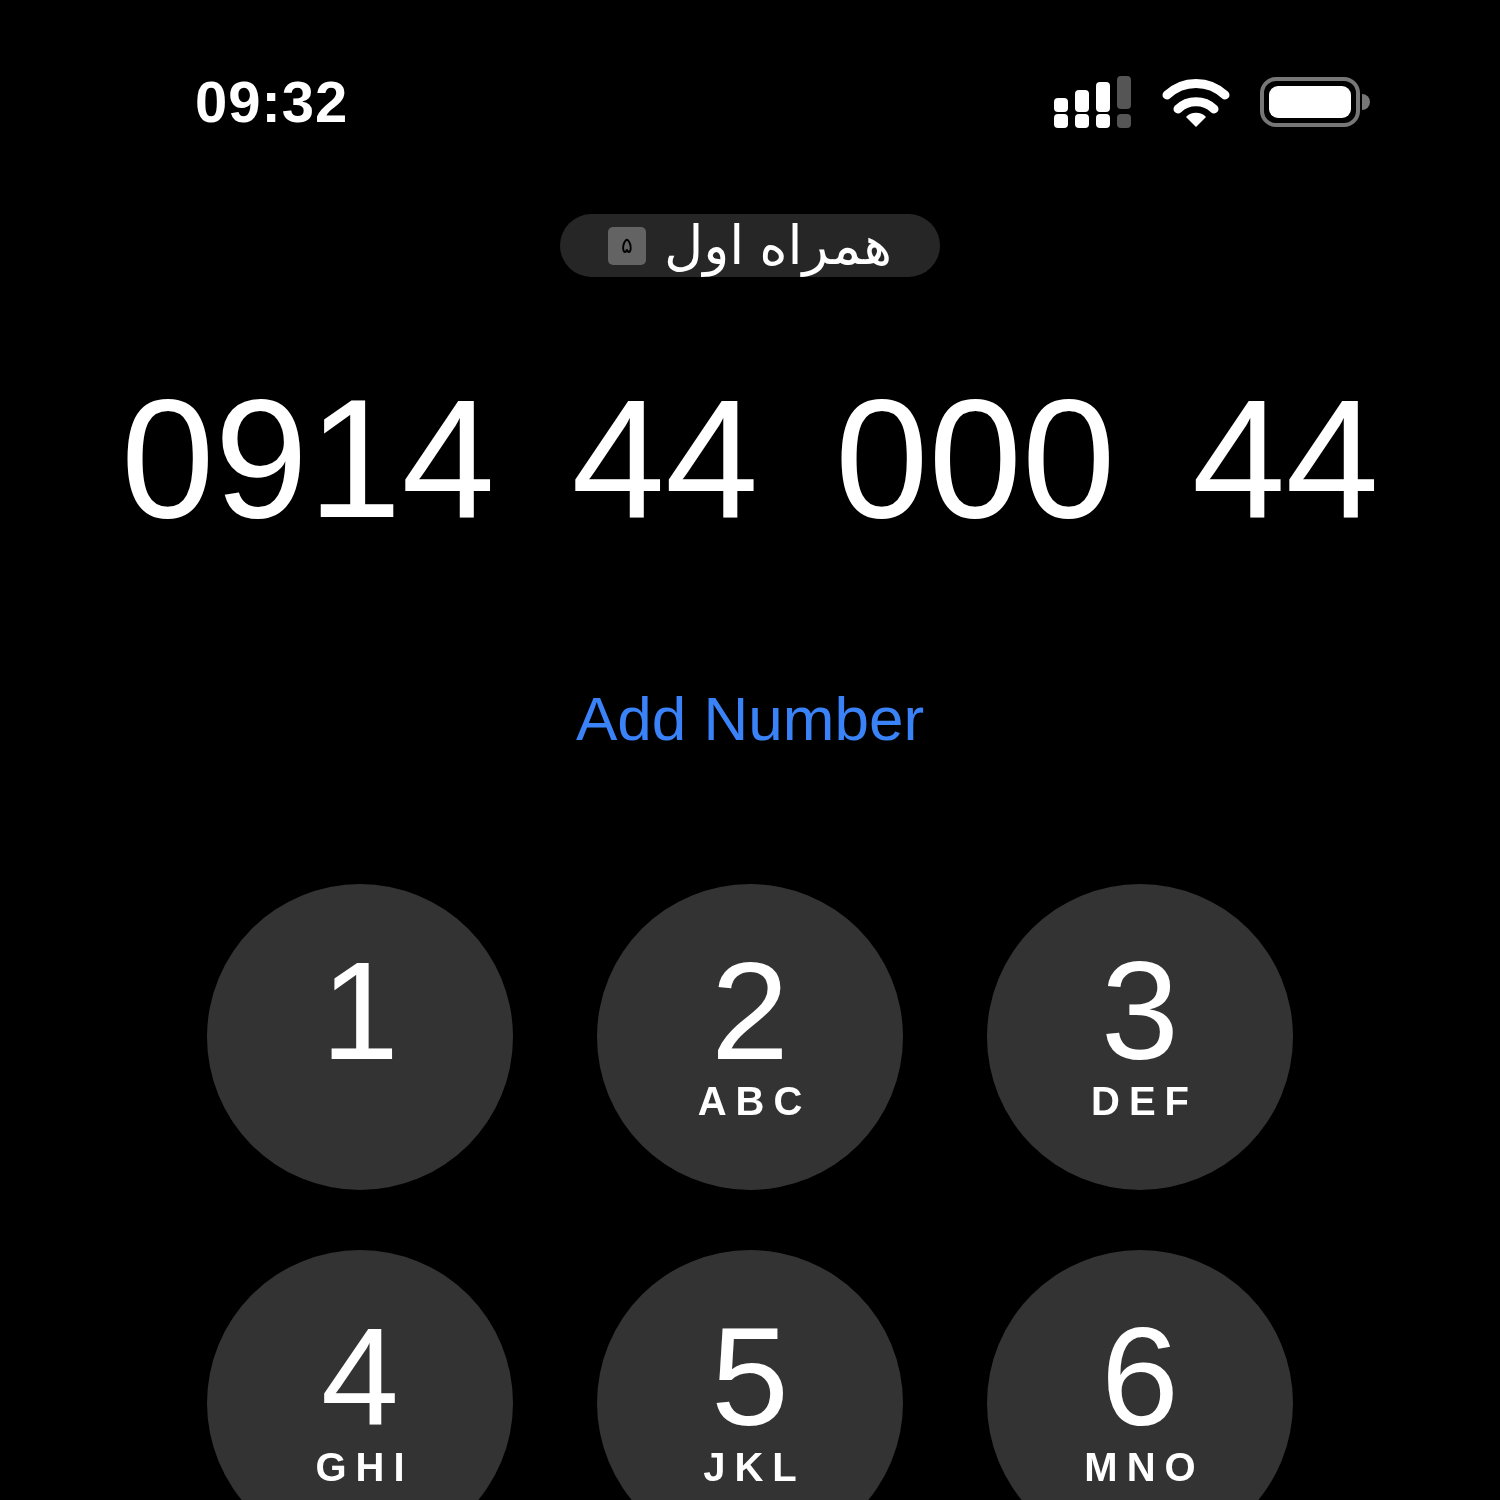 This screenshot has width=1500, height=1500. What do you see at coordinates (750, 1375) in the screenshot?
I see `dial-key: 5 JKL` at bounding box center [750, 1375].